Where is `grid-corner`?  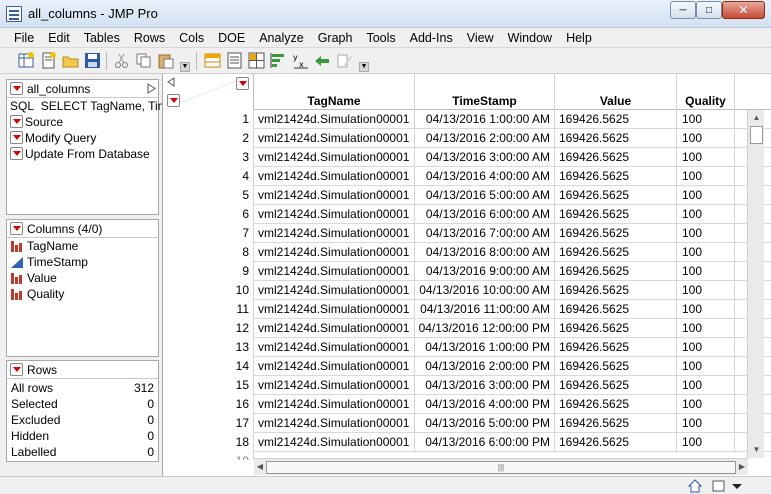
grid-corner is located at coordinates (208, 92).